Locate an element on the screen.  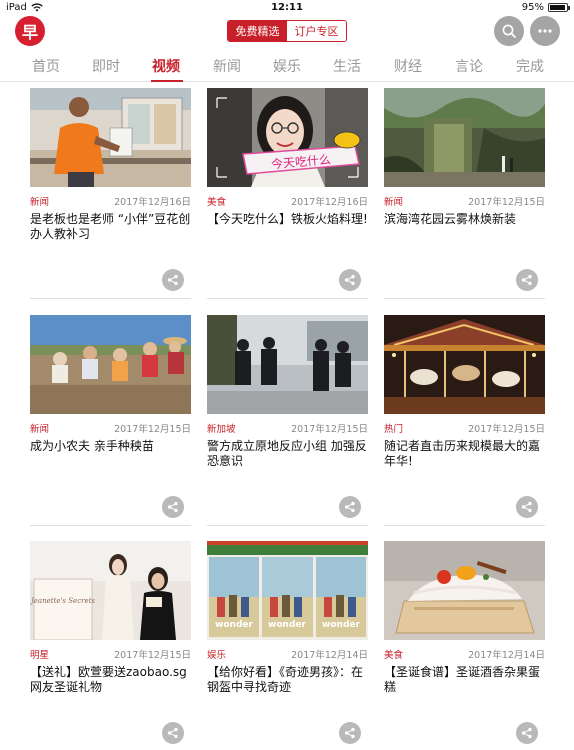
video-card: 新闻 2017年12月16日 是老板也是老师 “小伴”豆花创办人教补习 is located at coordinates (110, 194).